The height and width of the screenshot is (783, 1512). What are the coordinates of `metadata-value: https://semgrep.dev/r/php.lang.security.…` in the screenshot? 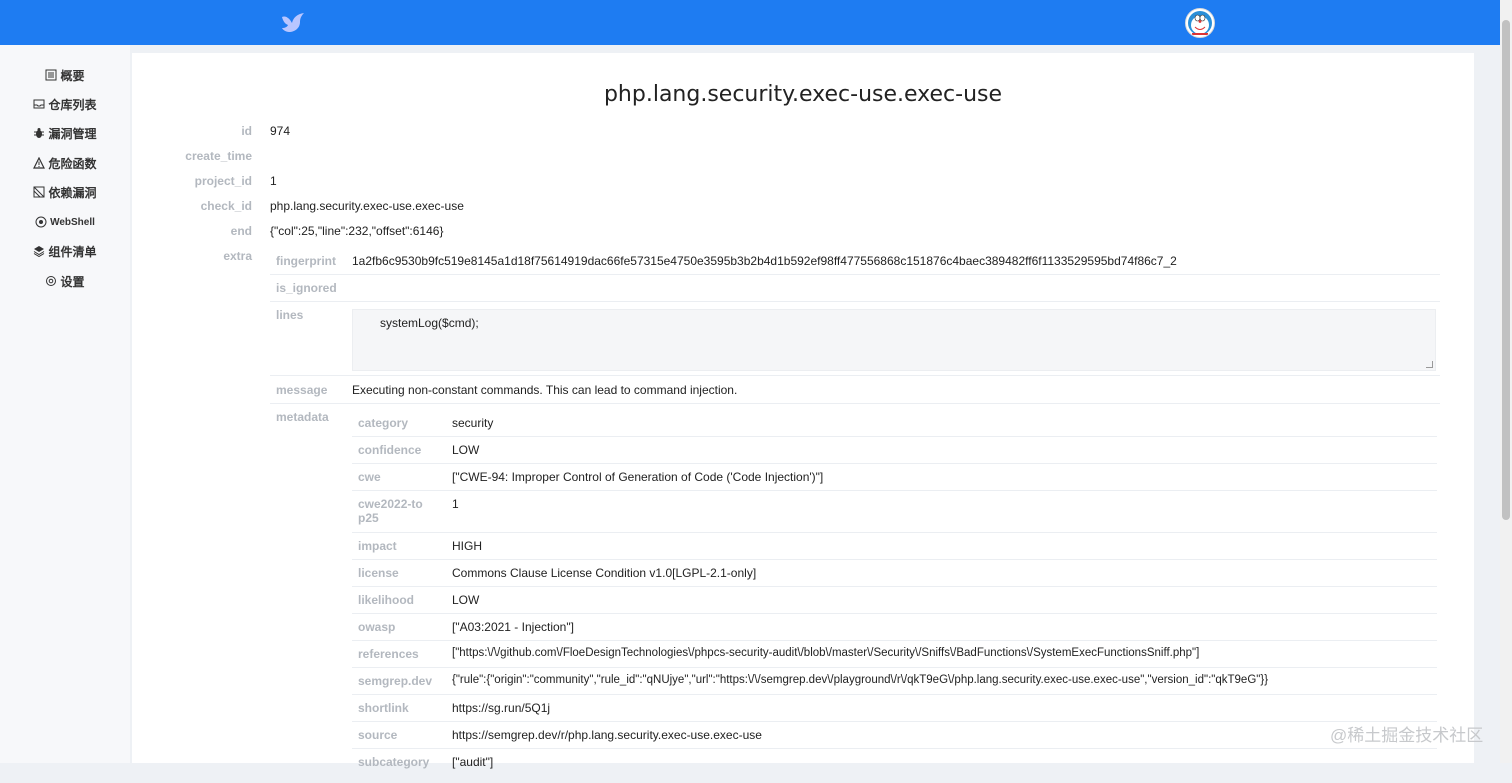 It's located at (607, 735).